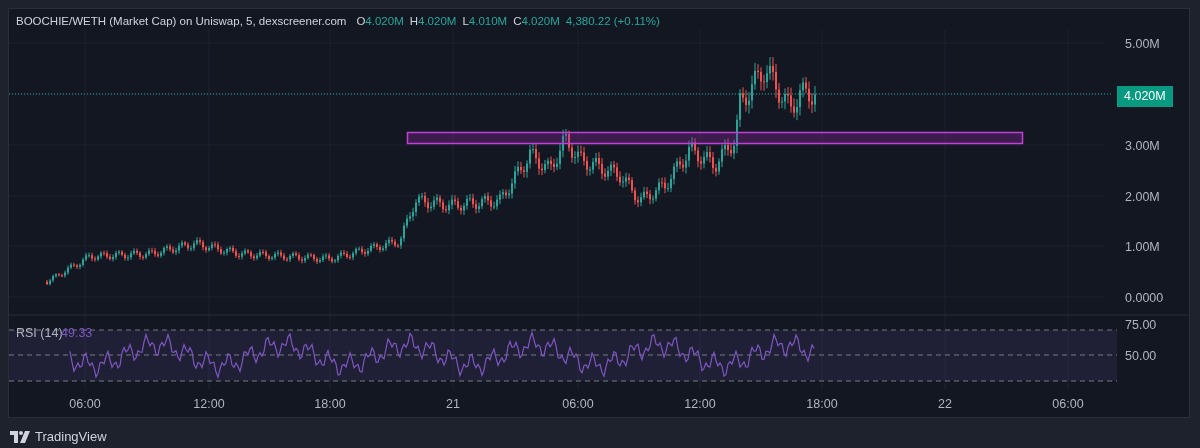 The height and width of the screenshot is (448, 1200). I want to click on brand-name: TradingView, so click(71, 437).